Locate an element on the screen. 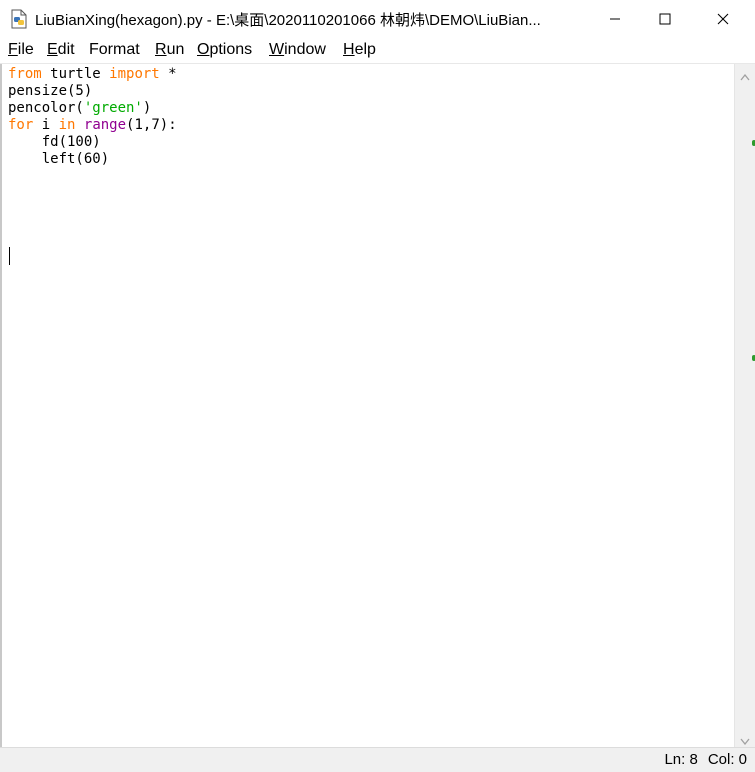 The width and height of the screenshot is (755, 772). maximize-button is located at coordinates (665, 19).